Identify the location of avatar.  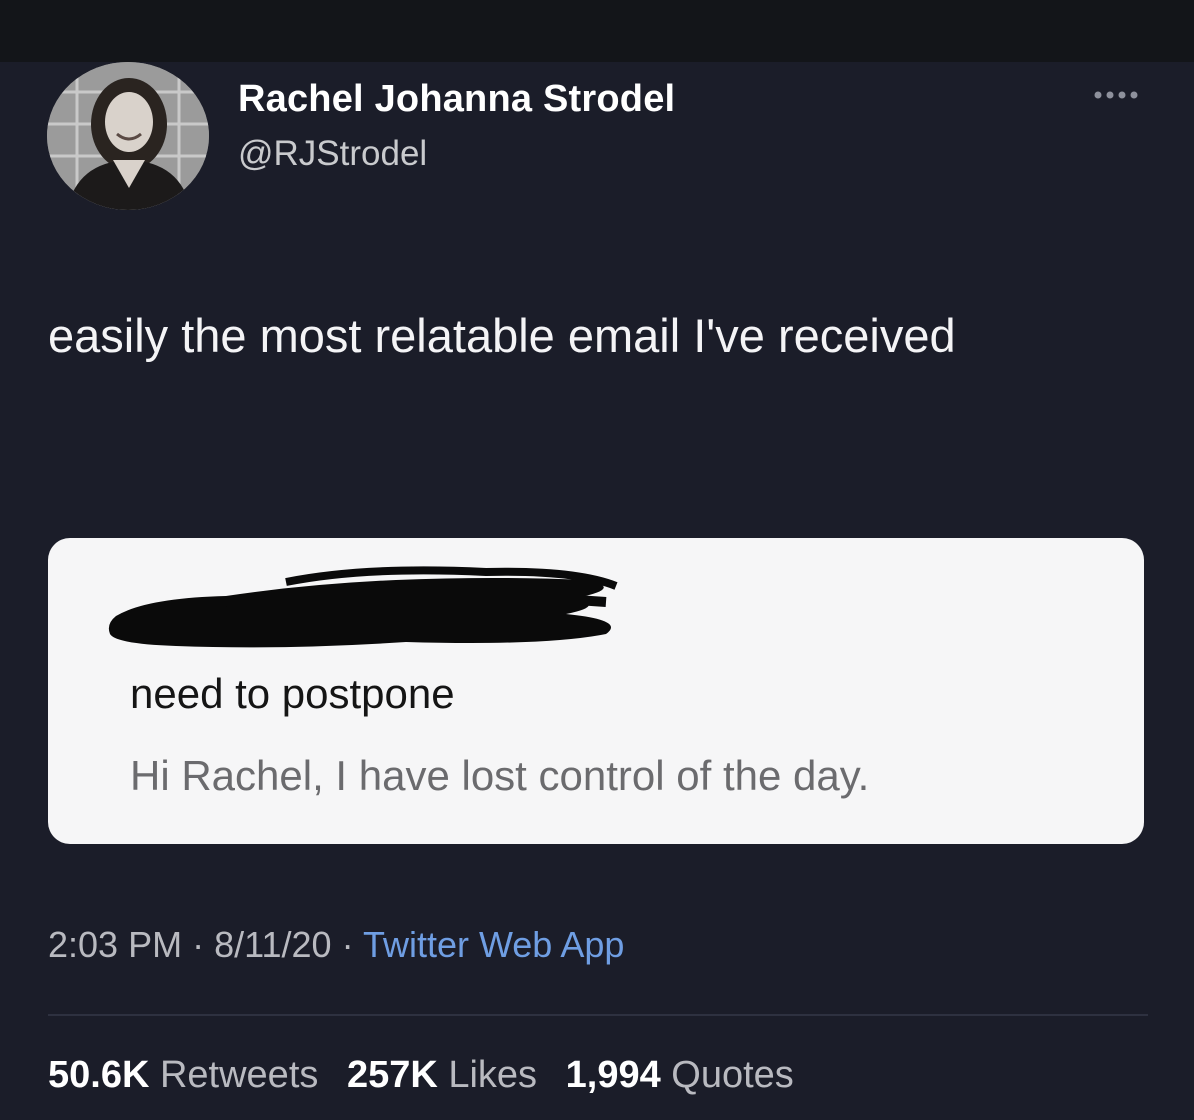
(128, 136).